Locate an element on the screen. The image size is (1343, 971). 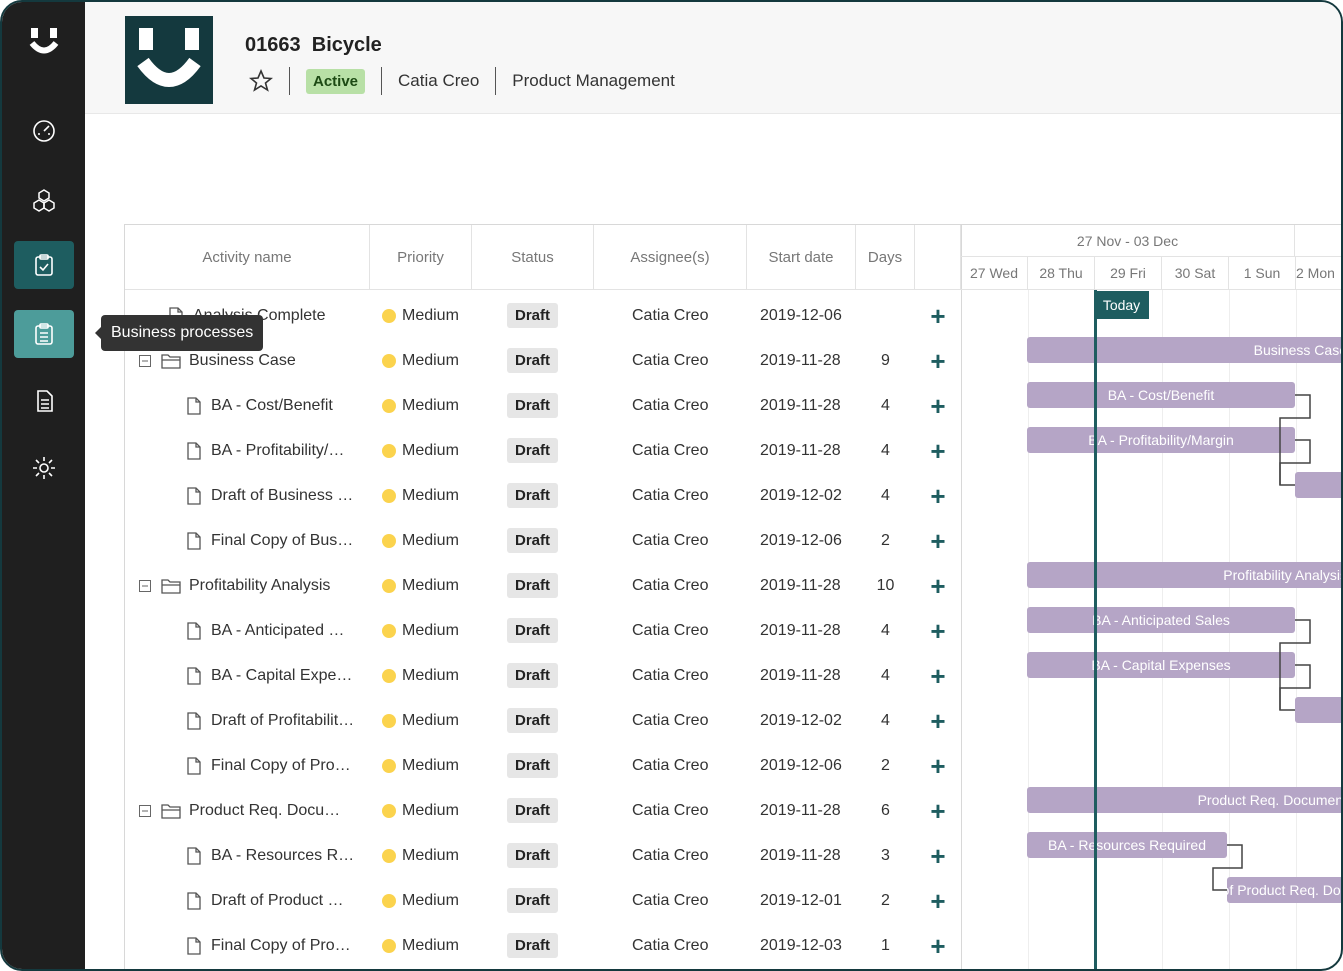
app-logo is located at coordinates (44, 41).